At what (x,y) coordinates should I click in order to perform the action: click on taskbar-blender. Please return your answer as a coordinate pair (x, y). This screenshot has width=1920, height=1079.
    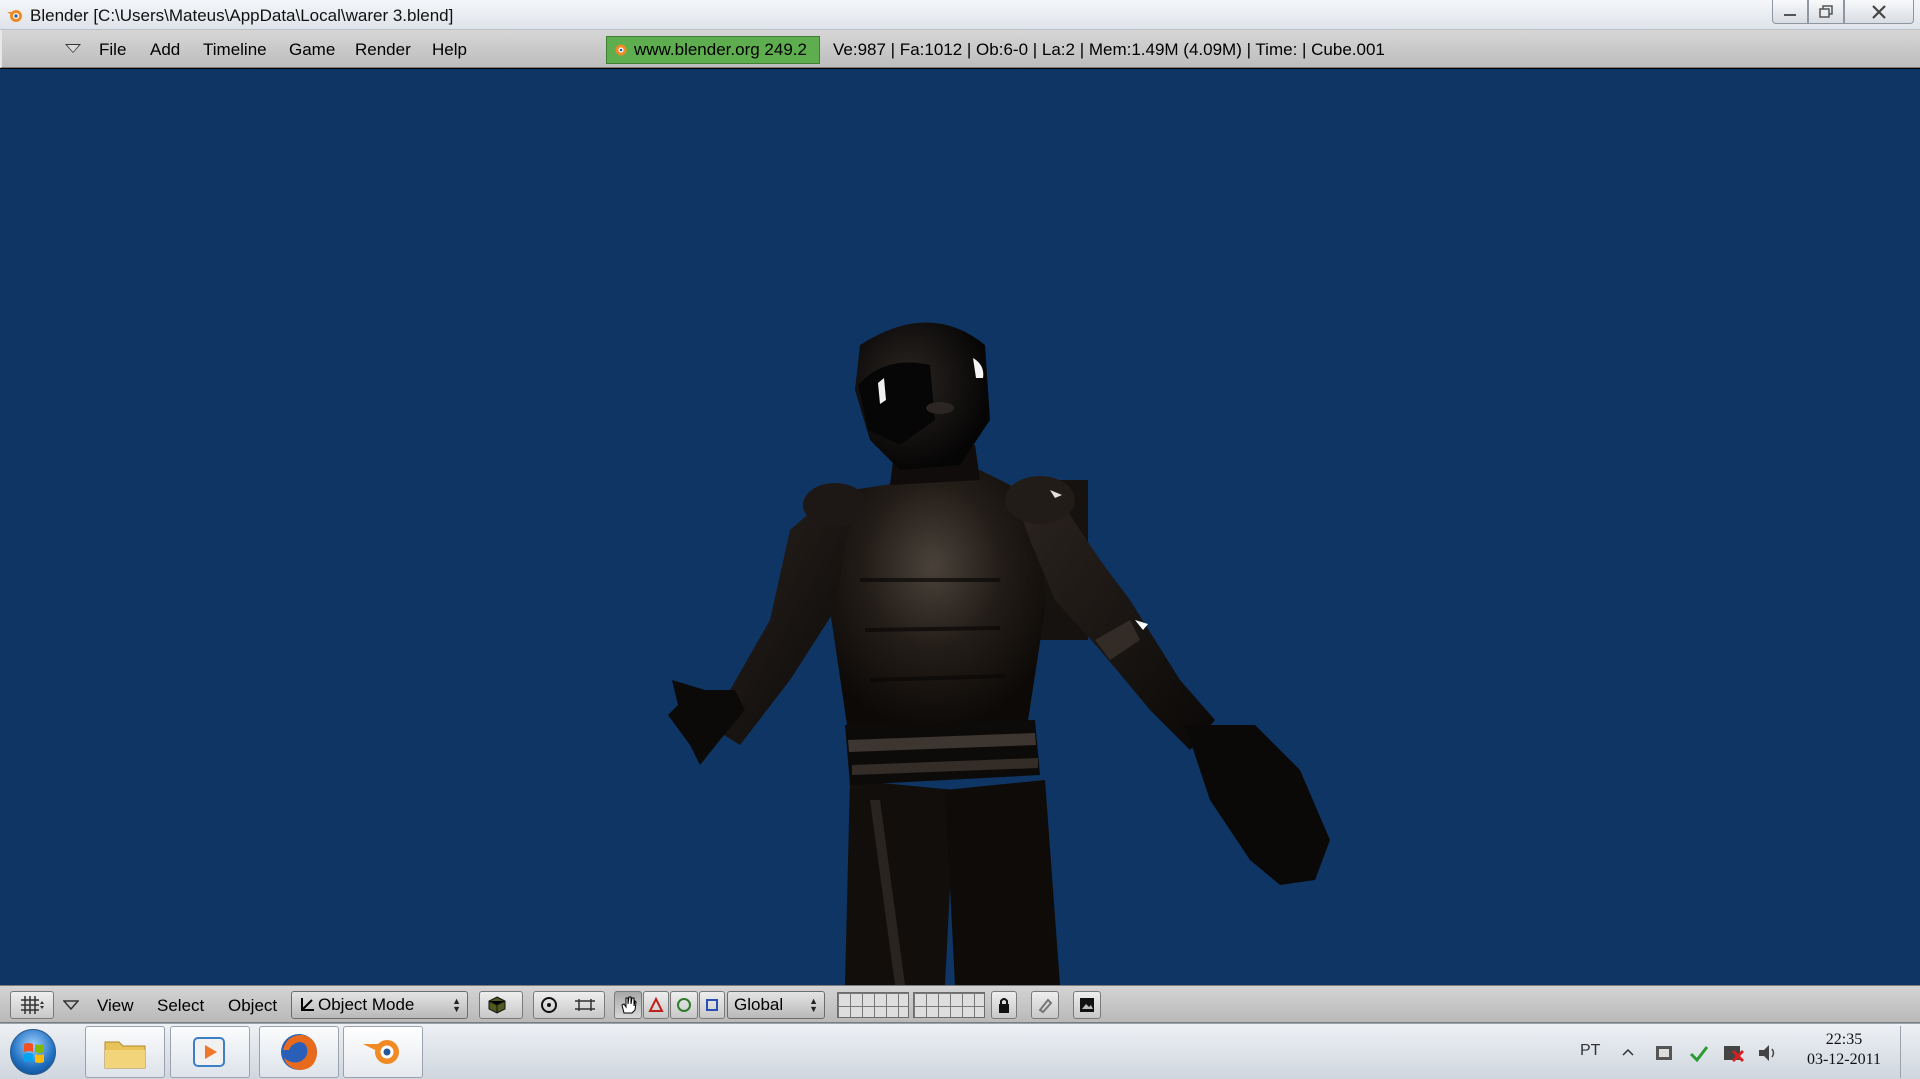
    Looking at the image, I should click on (383, 1052).